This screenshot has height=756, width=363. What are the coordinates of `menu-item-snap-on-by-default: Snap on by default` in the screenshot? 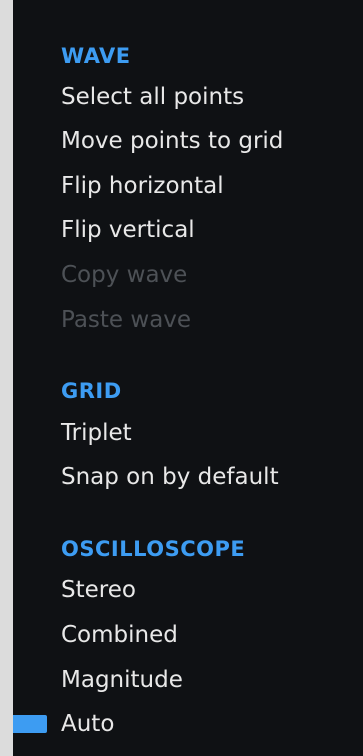 It's located at (170, 477).